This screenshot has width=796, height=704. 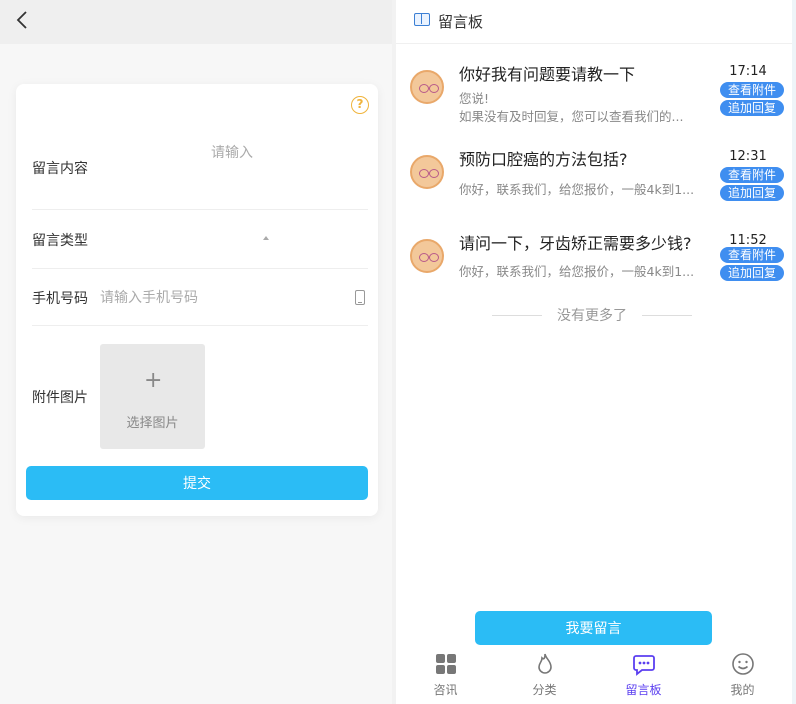 What do you see at coordinates (575, 243) in the screenshot?
I see `message-title: 请问一下，牙齿矫正需要多少钱?` at bounding box center [575, 243].